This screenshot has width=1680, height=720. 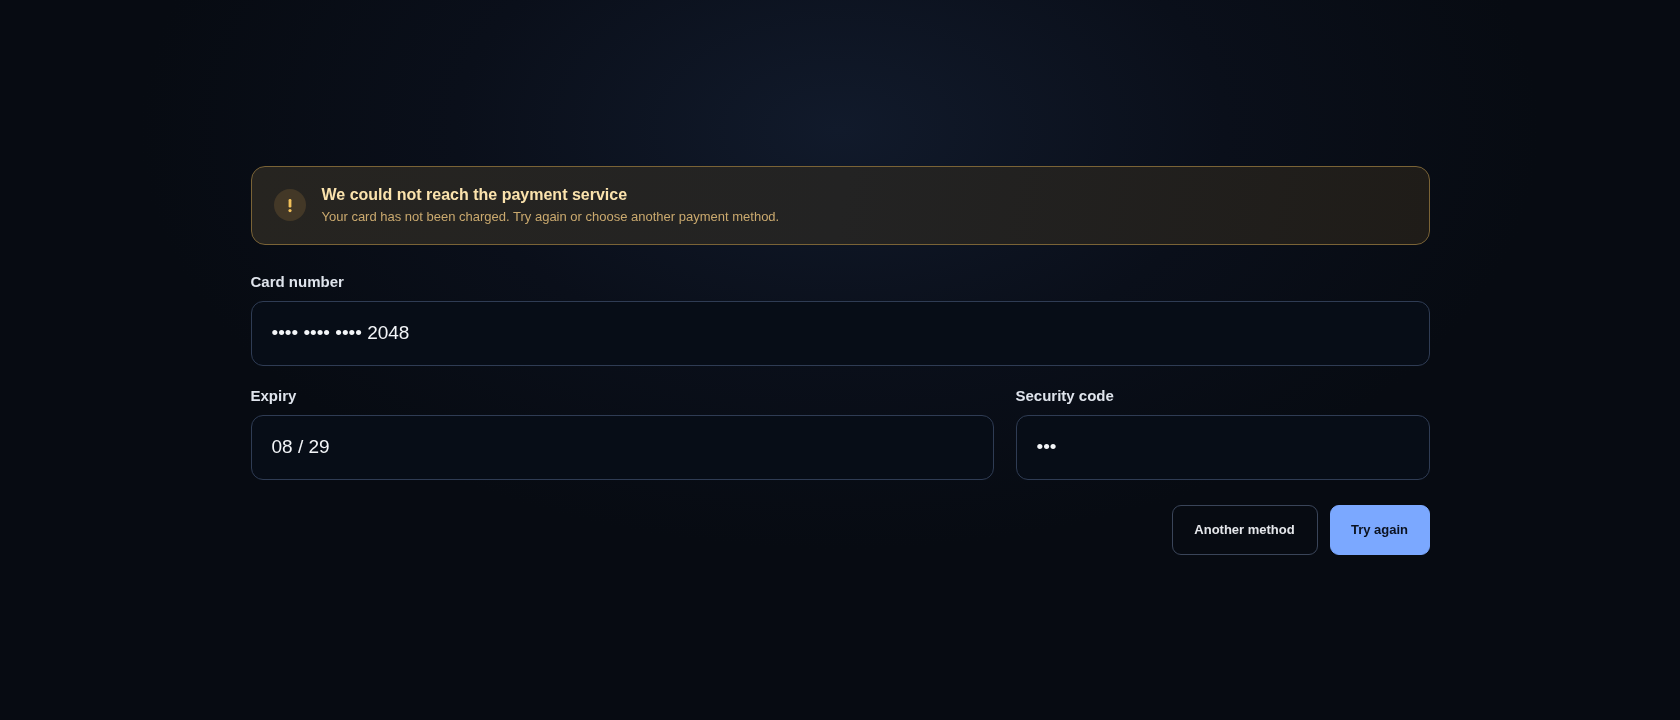 What do you see at coordinates (475, 195) in the screenshot?
I see `alert-title: We could not reach the payment service` at bounding box center [475, 195].